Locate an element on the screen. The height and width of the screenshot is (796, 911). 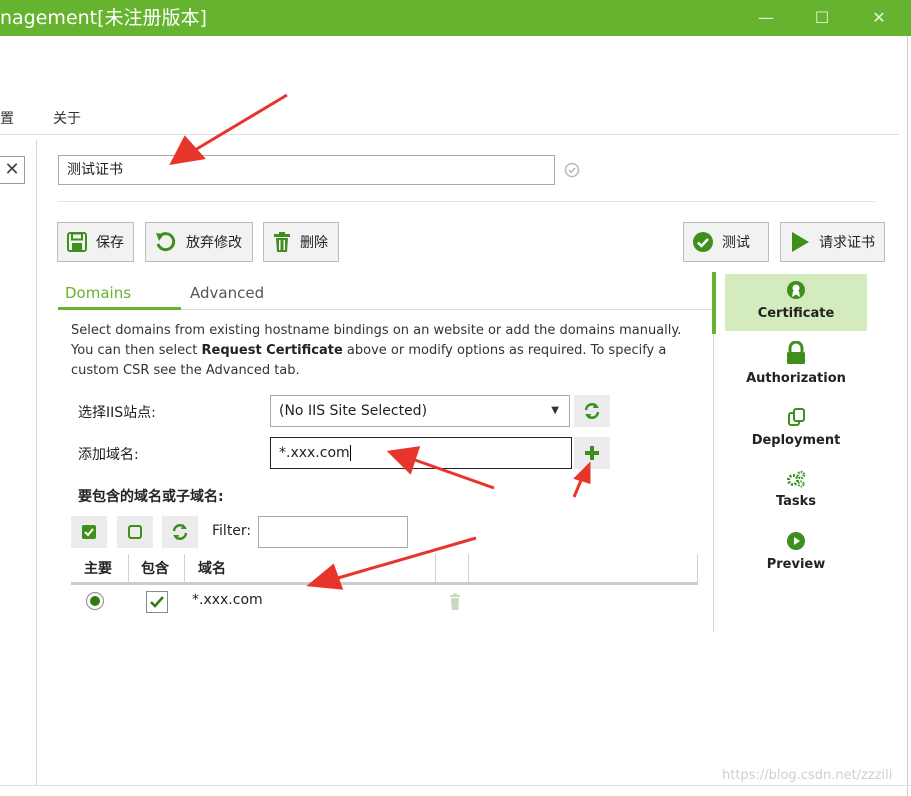
save-label: 保存 is located at coordinates (110, 243).